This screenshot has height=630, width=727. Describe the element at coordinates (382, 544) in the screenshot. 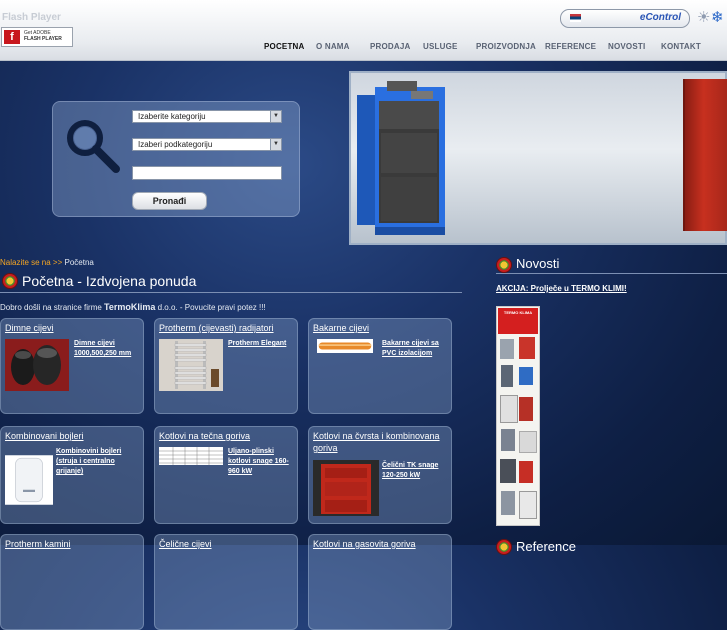

I see `card-title: Kotlovi na gasovita goriva` at that location.